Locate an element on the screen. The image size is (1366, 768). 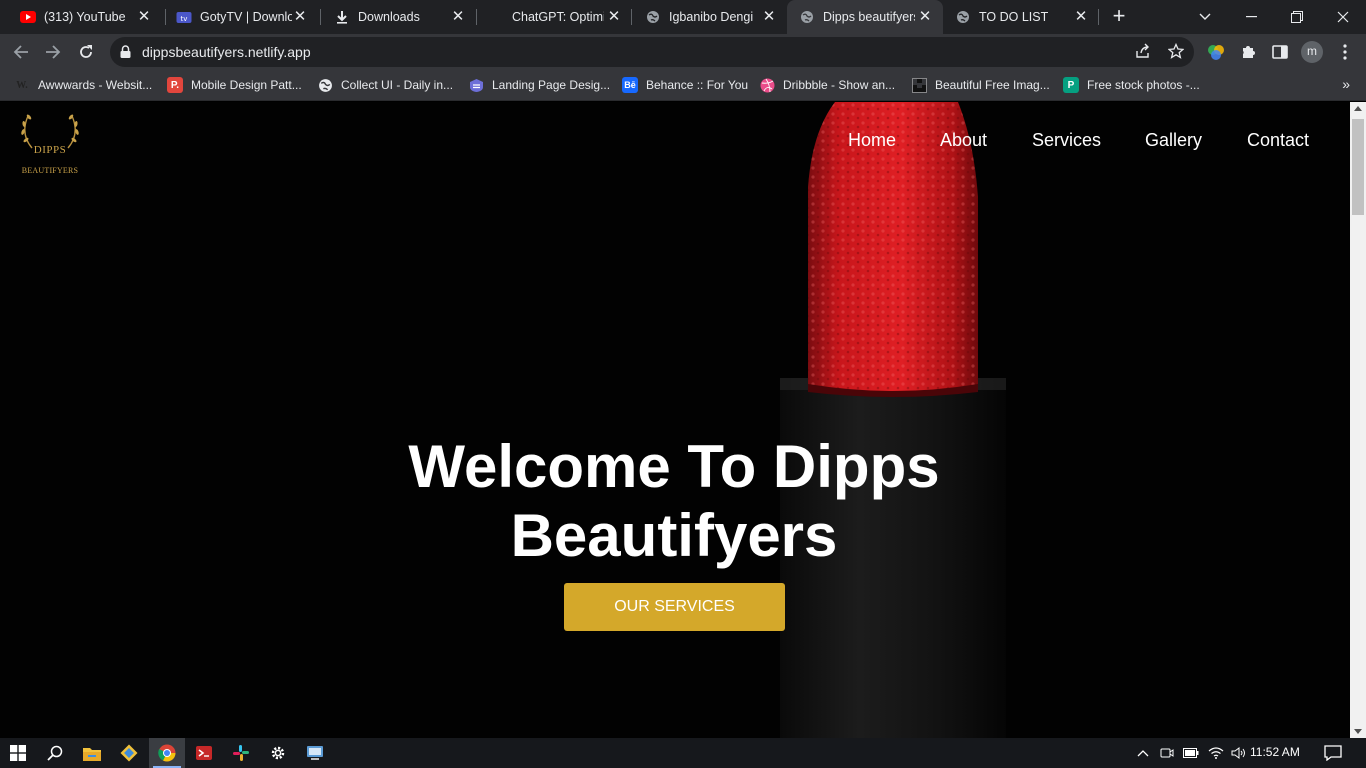
taskbar-terminal-app is located at coordinates (204, 753).